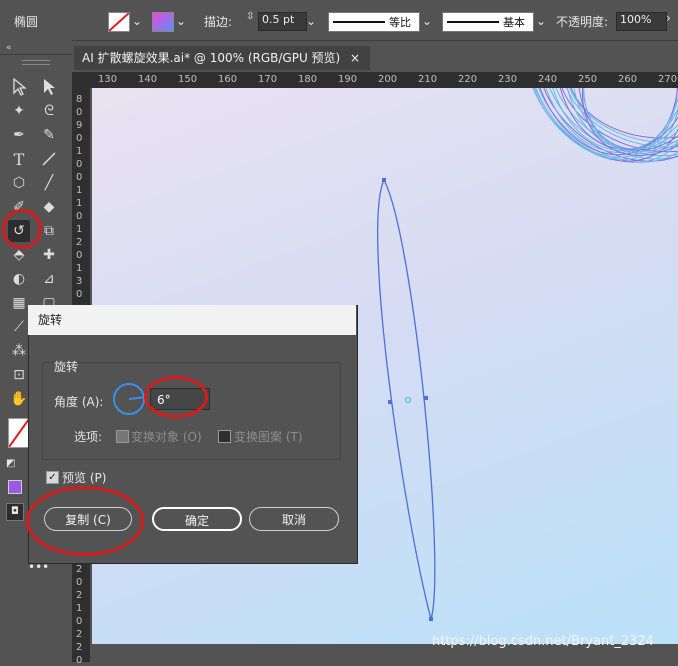  What do you see at coordinates (19, 327) in the screenshot?
I see `eyedropper-tool-icon: ⟋` at bounding box center [19, 327].